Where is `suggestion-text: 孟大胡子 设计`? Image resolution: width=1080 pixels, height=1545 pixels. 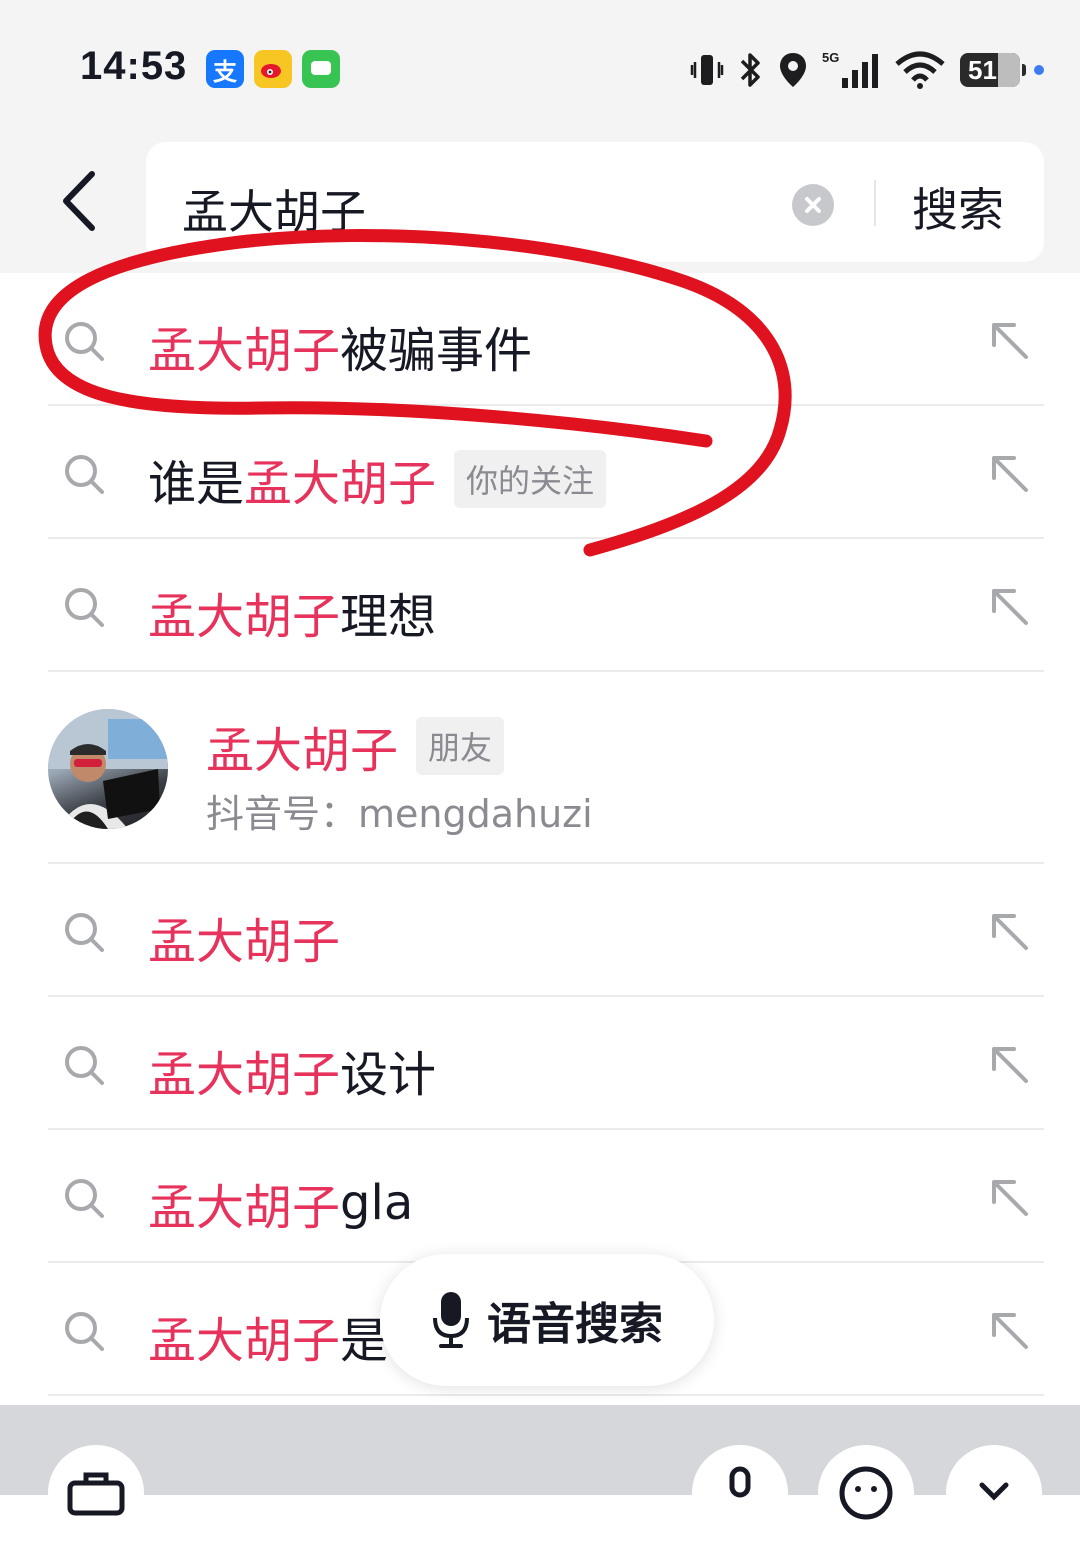 suggestion-text: 孟大胡子 设计 is located at coordinates (292, 1075).